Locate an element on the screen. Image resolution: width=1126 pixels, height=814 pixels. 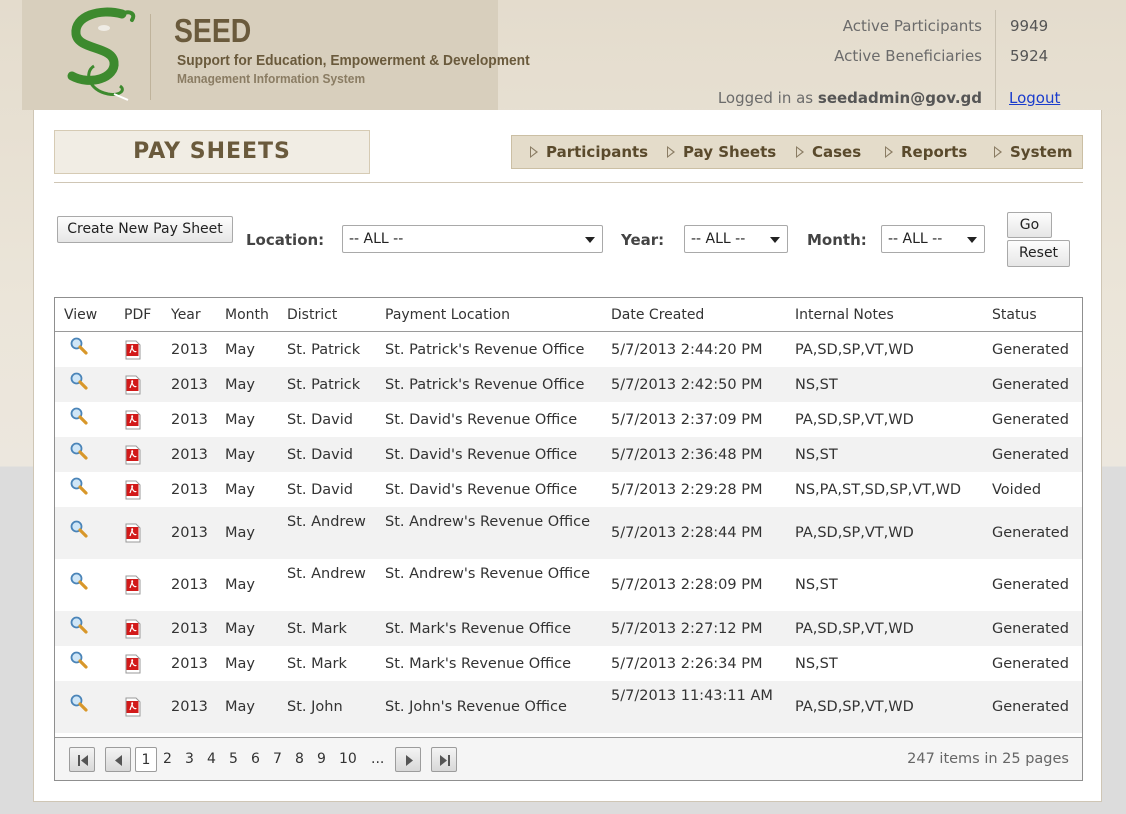
page-number-link: 4 is located at coordinates (211, 759).